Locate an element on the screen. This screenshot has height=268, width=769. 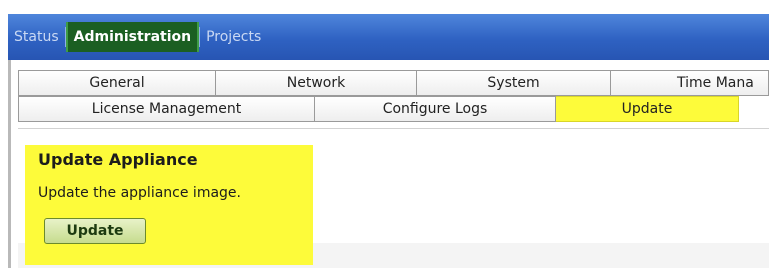
content-frame-border is located at coordinates (9, 164).